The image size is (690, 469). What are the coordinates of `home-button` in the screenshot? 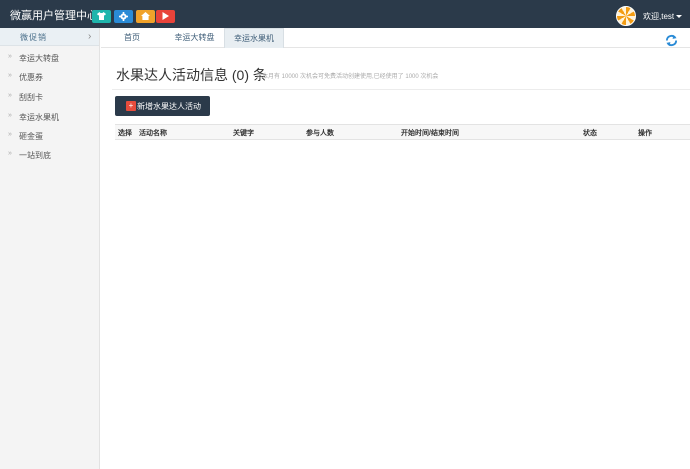 It's located at (145, 16).